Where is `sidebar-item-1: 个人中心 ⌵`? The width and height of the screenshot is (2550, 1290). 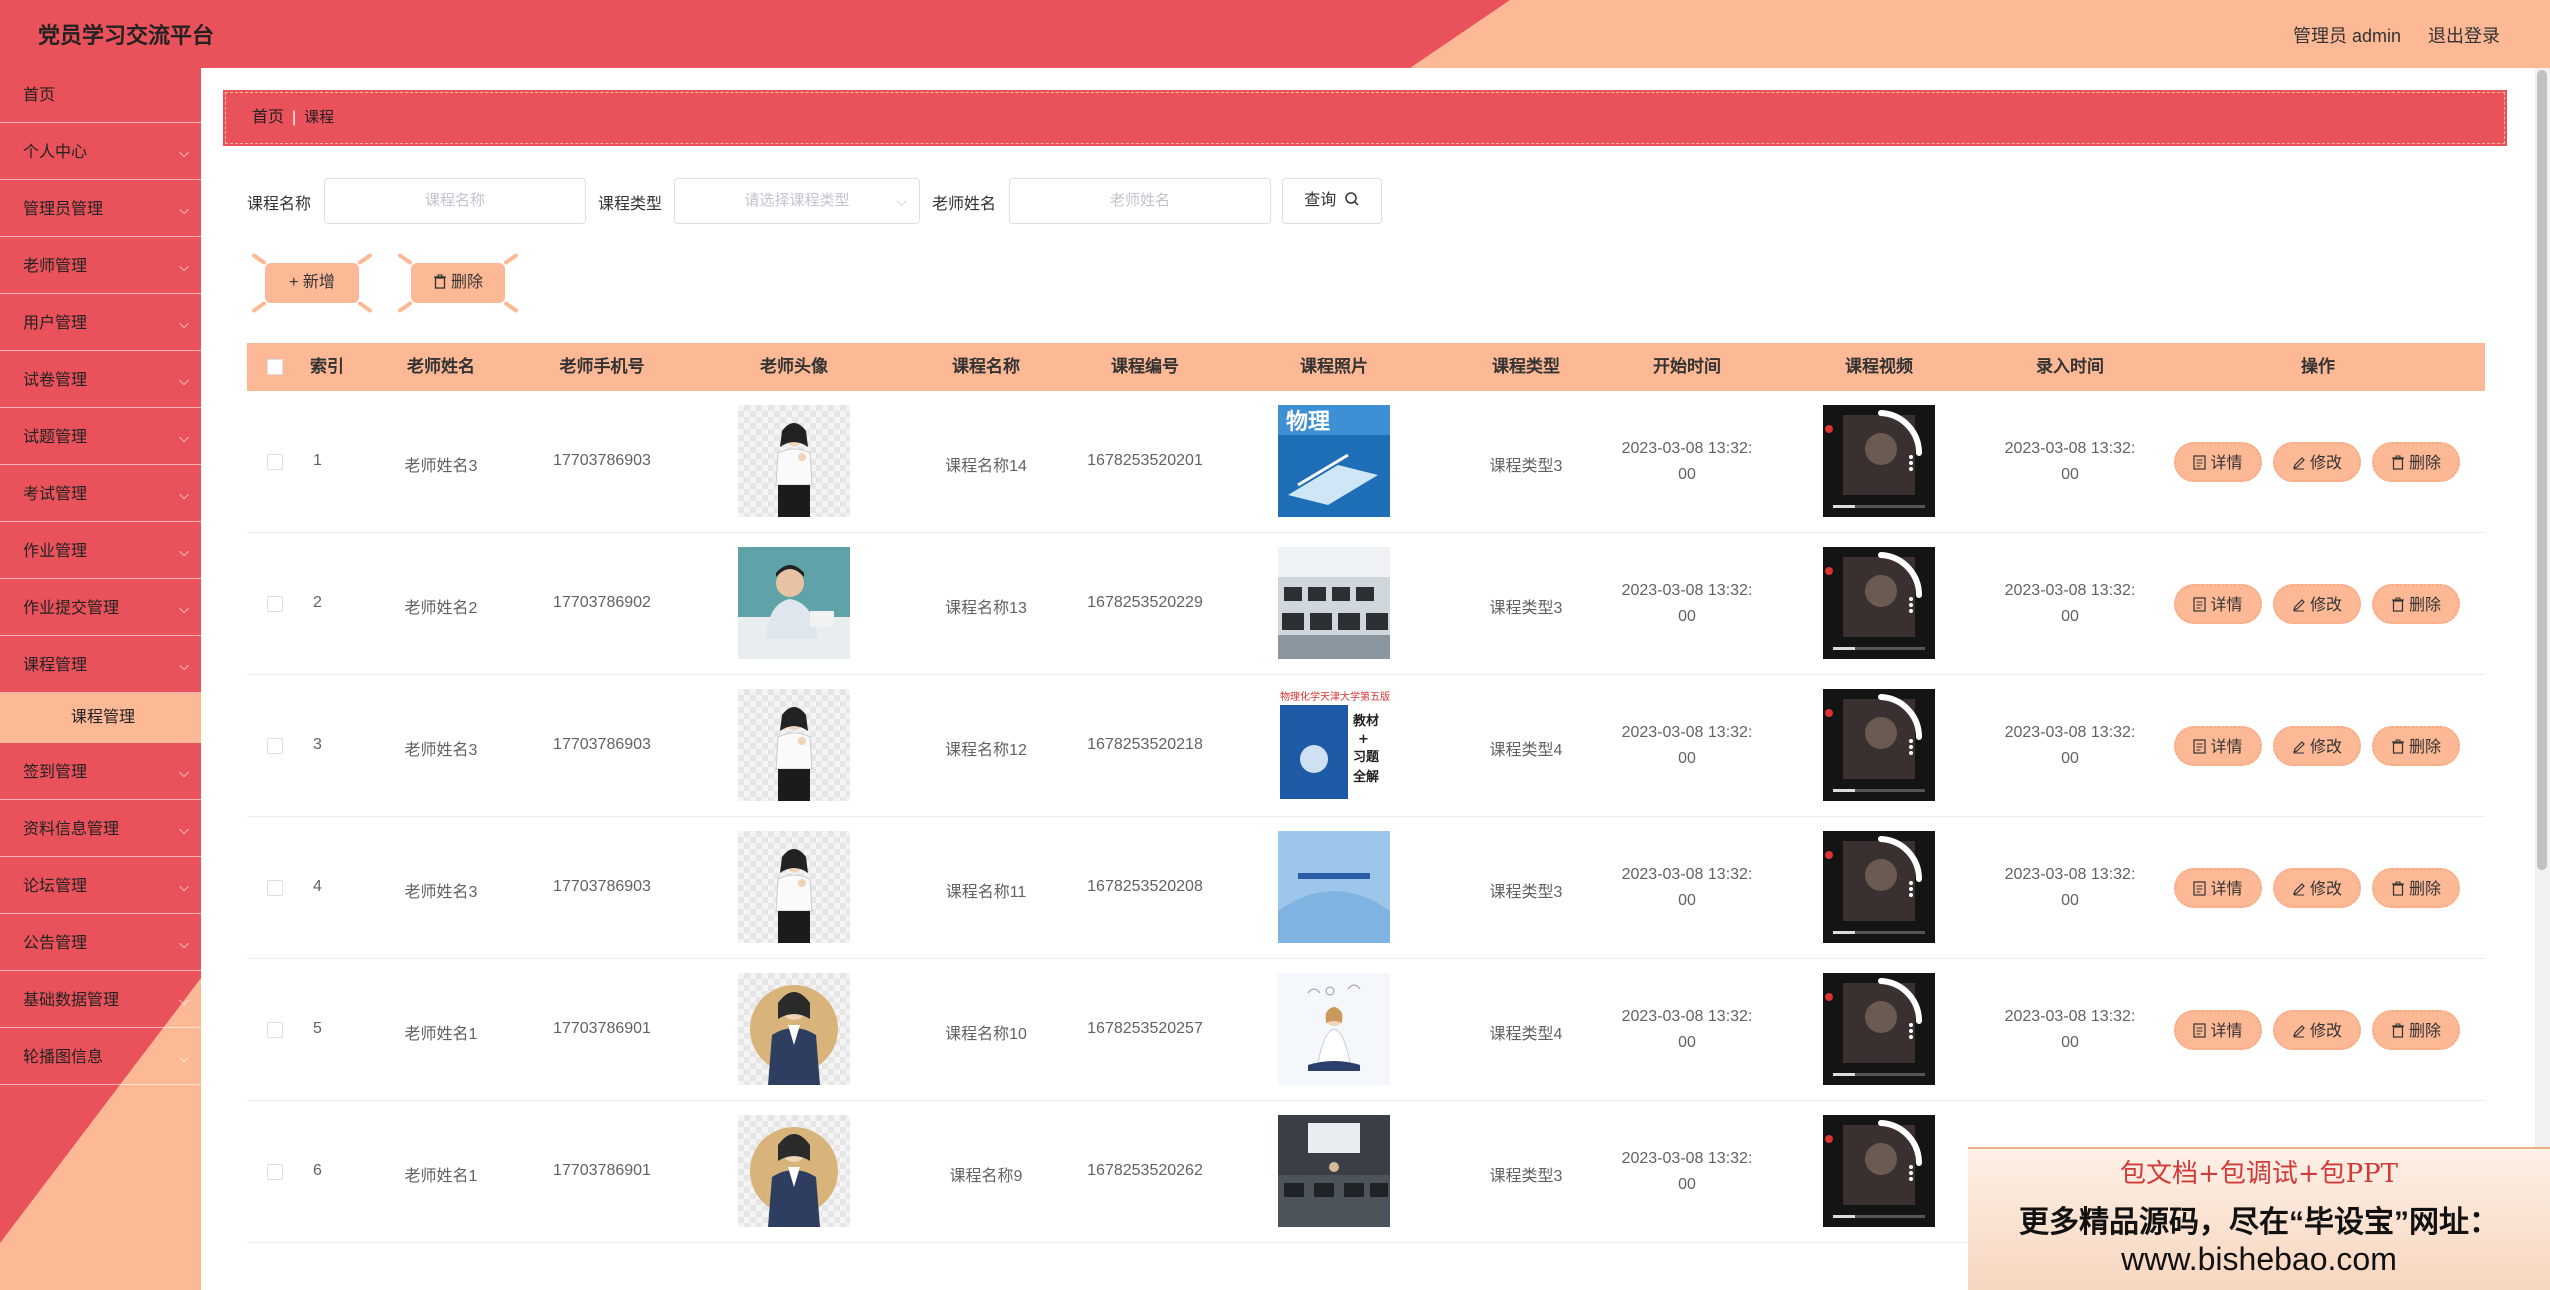 sidebar-item-1: 个人中心 ⌵ is located at coordinates (100, 152).